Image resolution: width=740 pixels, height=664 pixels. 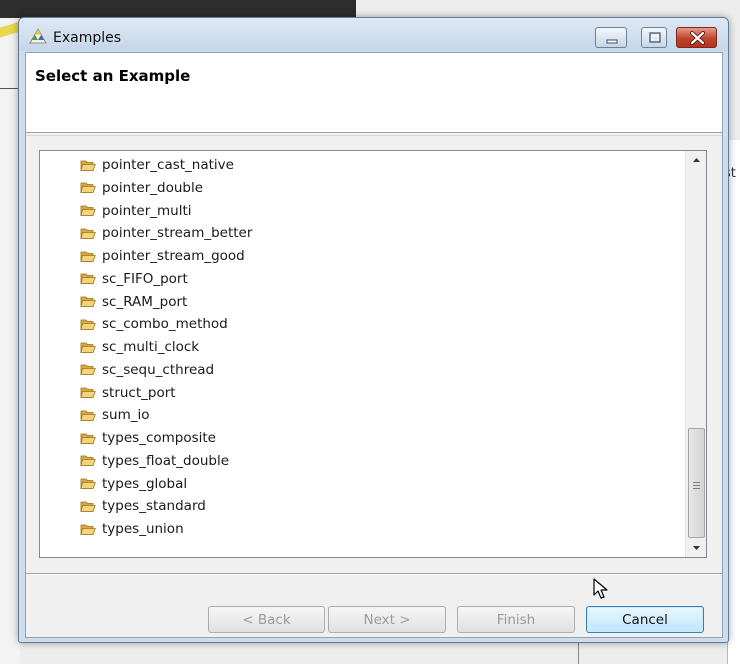 What do you see at coordinates (280, 438) in the screenshot?
I see `tree-item: types_composite` at bounding box center [280, 438].